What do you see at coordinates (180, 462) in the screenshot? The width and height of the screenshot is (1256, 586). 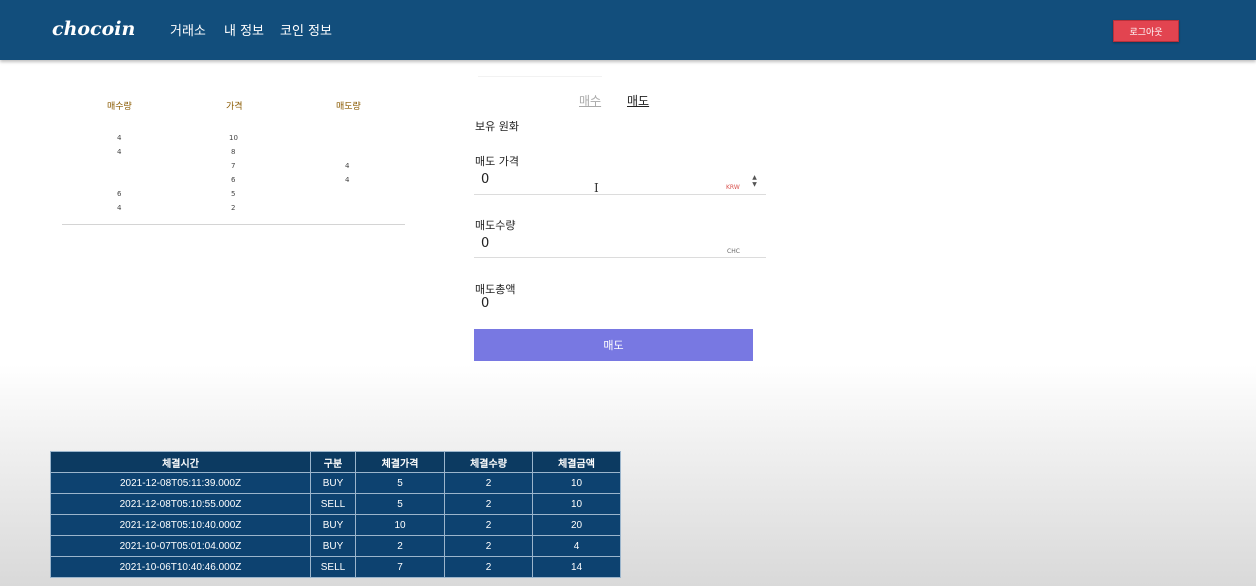 I see `col-trade-time: 체결시간` at bounding box center [180, 462].